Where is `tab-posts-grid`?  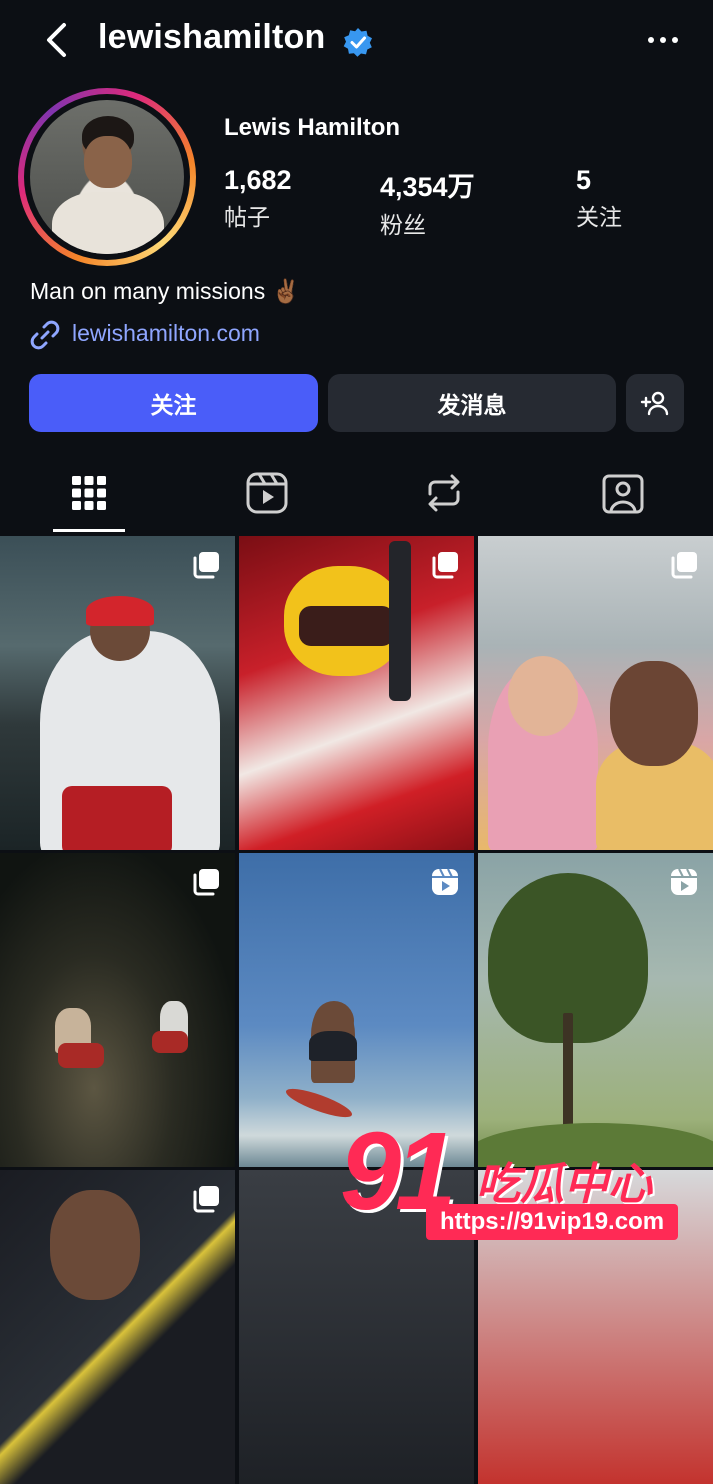
tab-posts-grid is located at coordinates (89, 493).